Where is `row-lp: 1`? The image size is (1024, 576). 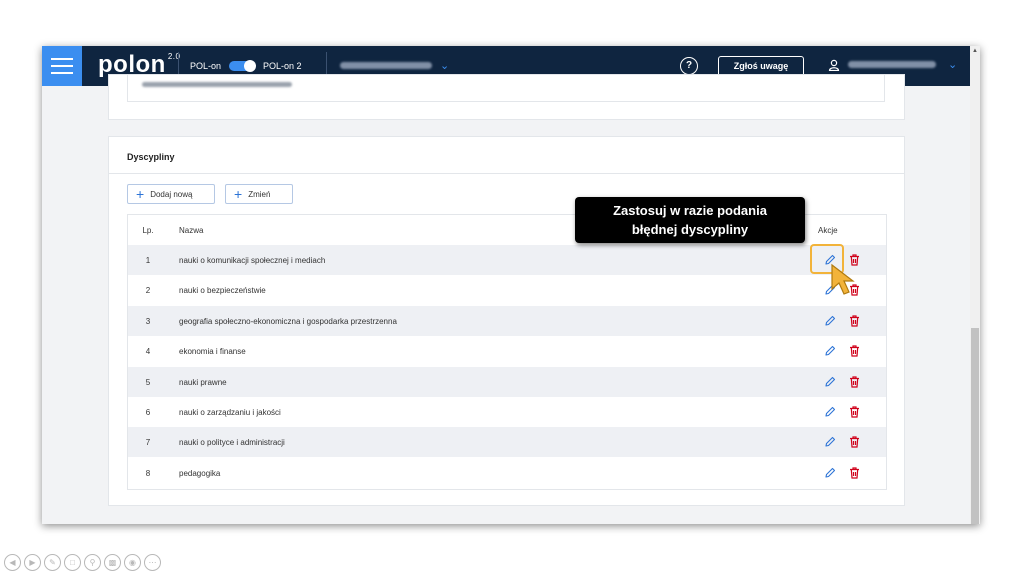
row-lp: 1 is located at coordinates (148, 260).